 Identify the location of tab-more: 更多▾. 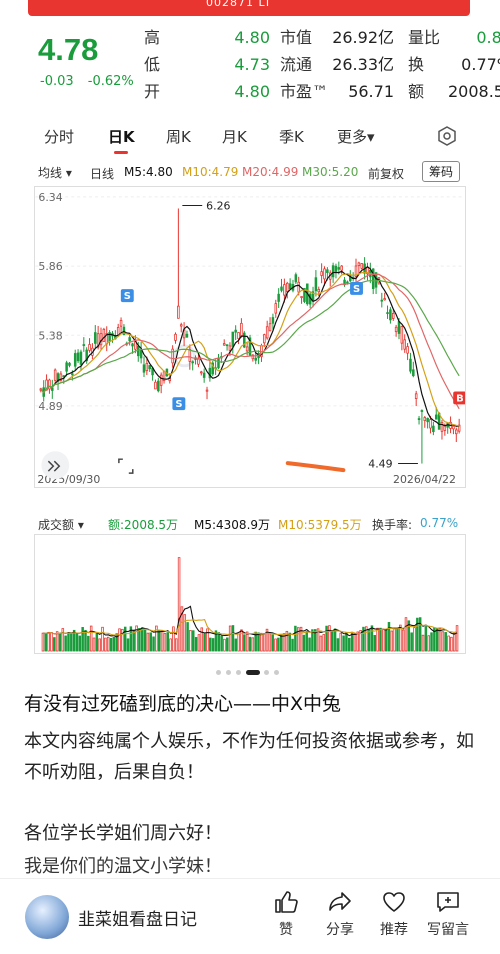
(356, 136).